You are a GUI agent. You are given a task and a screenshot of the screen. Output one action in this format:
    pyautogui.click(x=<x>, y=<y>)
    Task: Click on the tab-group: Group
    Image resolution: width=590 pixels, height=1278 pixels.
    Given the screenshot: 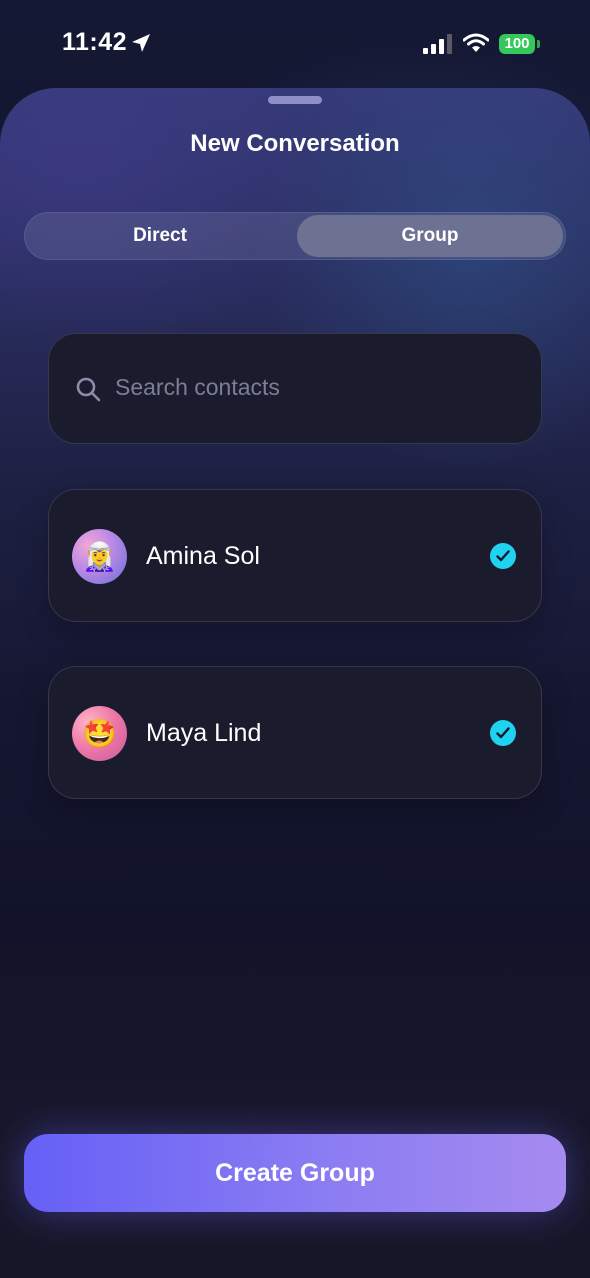 What is the action you would take?
    pyautogui.click(x=430, y=236)
    